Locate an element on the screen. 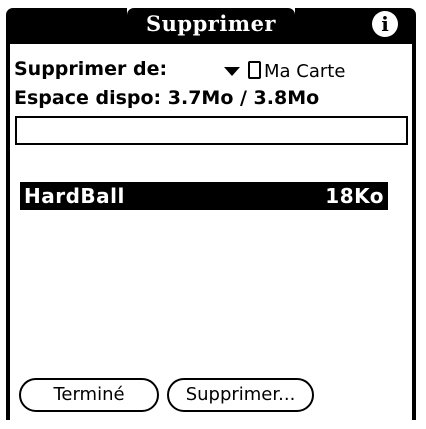 Image resolution: width=426 pixels, height=429 pixels. storage-location-value: Ma Carte is located at coordinates (305, 71).